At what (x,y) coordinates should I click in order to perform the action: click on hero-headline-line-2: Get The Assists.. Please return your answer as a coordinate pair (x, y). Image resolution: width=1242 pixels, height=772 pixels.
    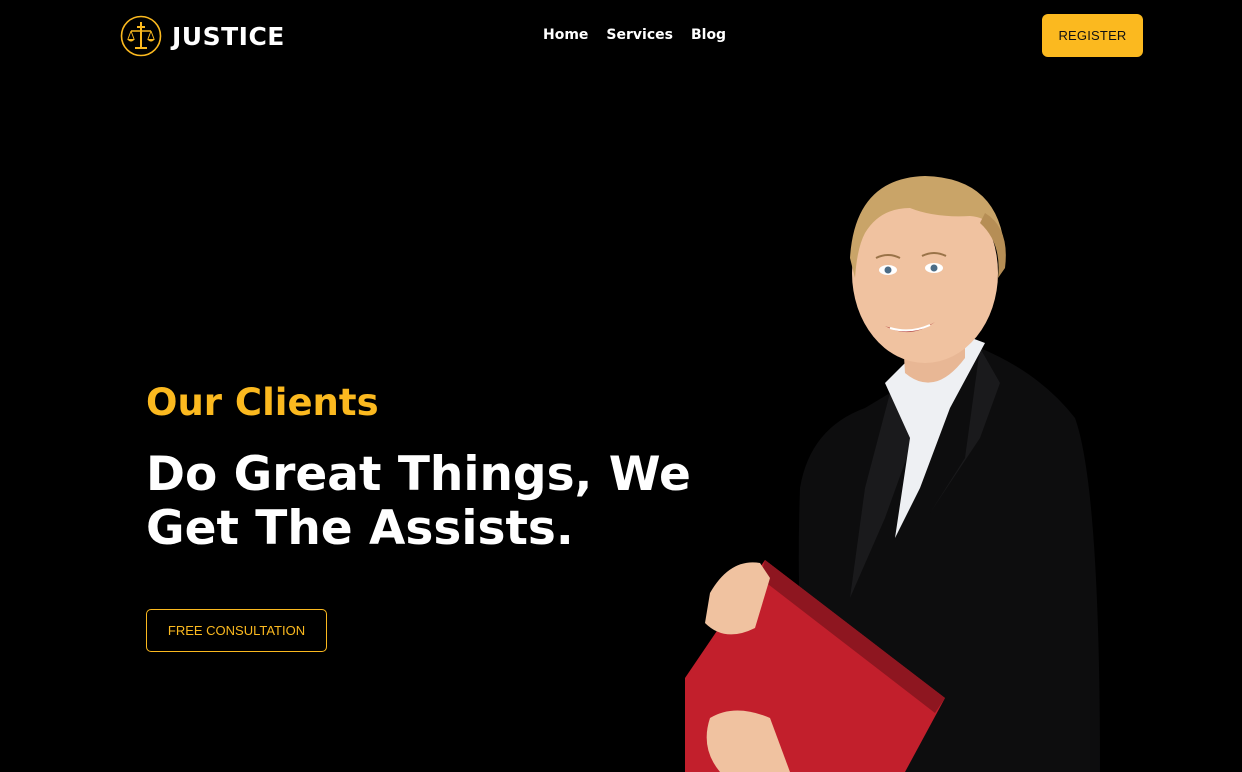
    Looking at the image, I should click on (360, 528).